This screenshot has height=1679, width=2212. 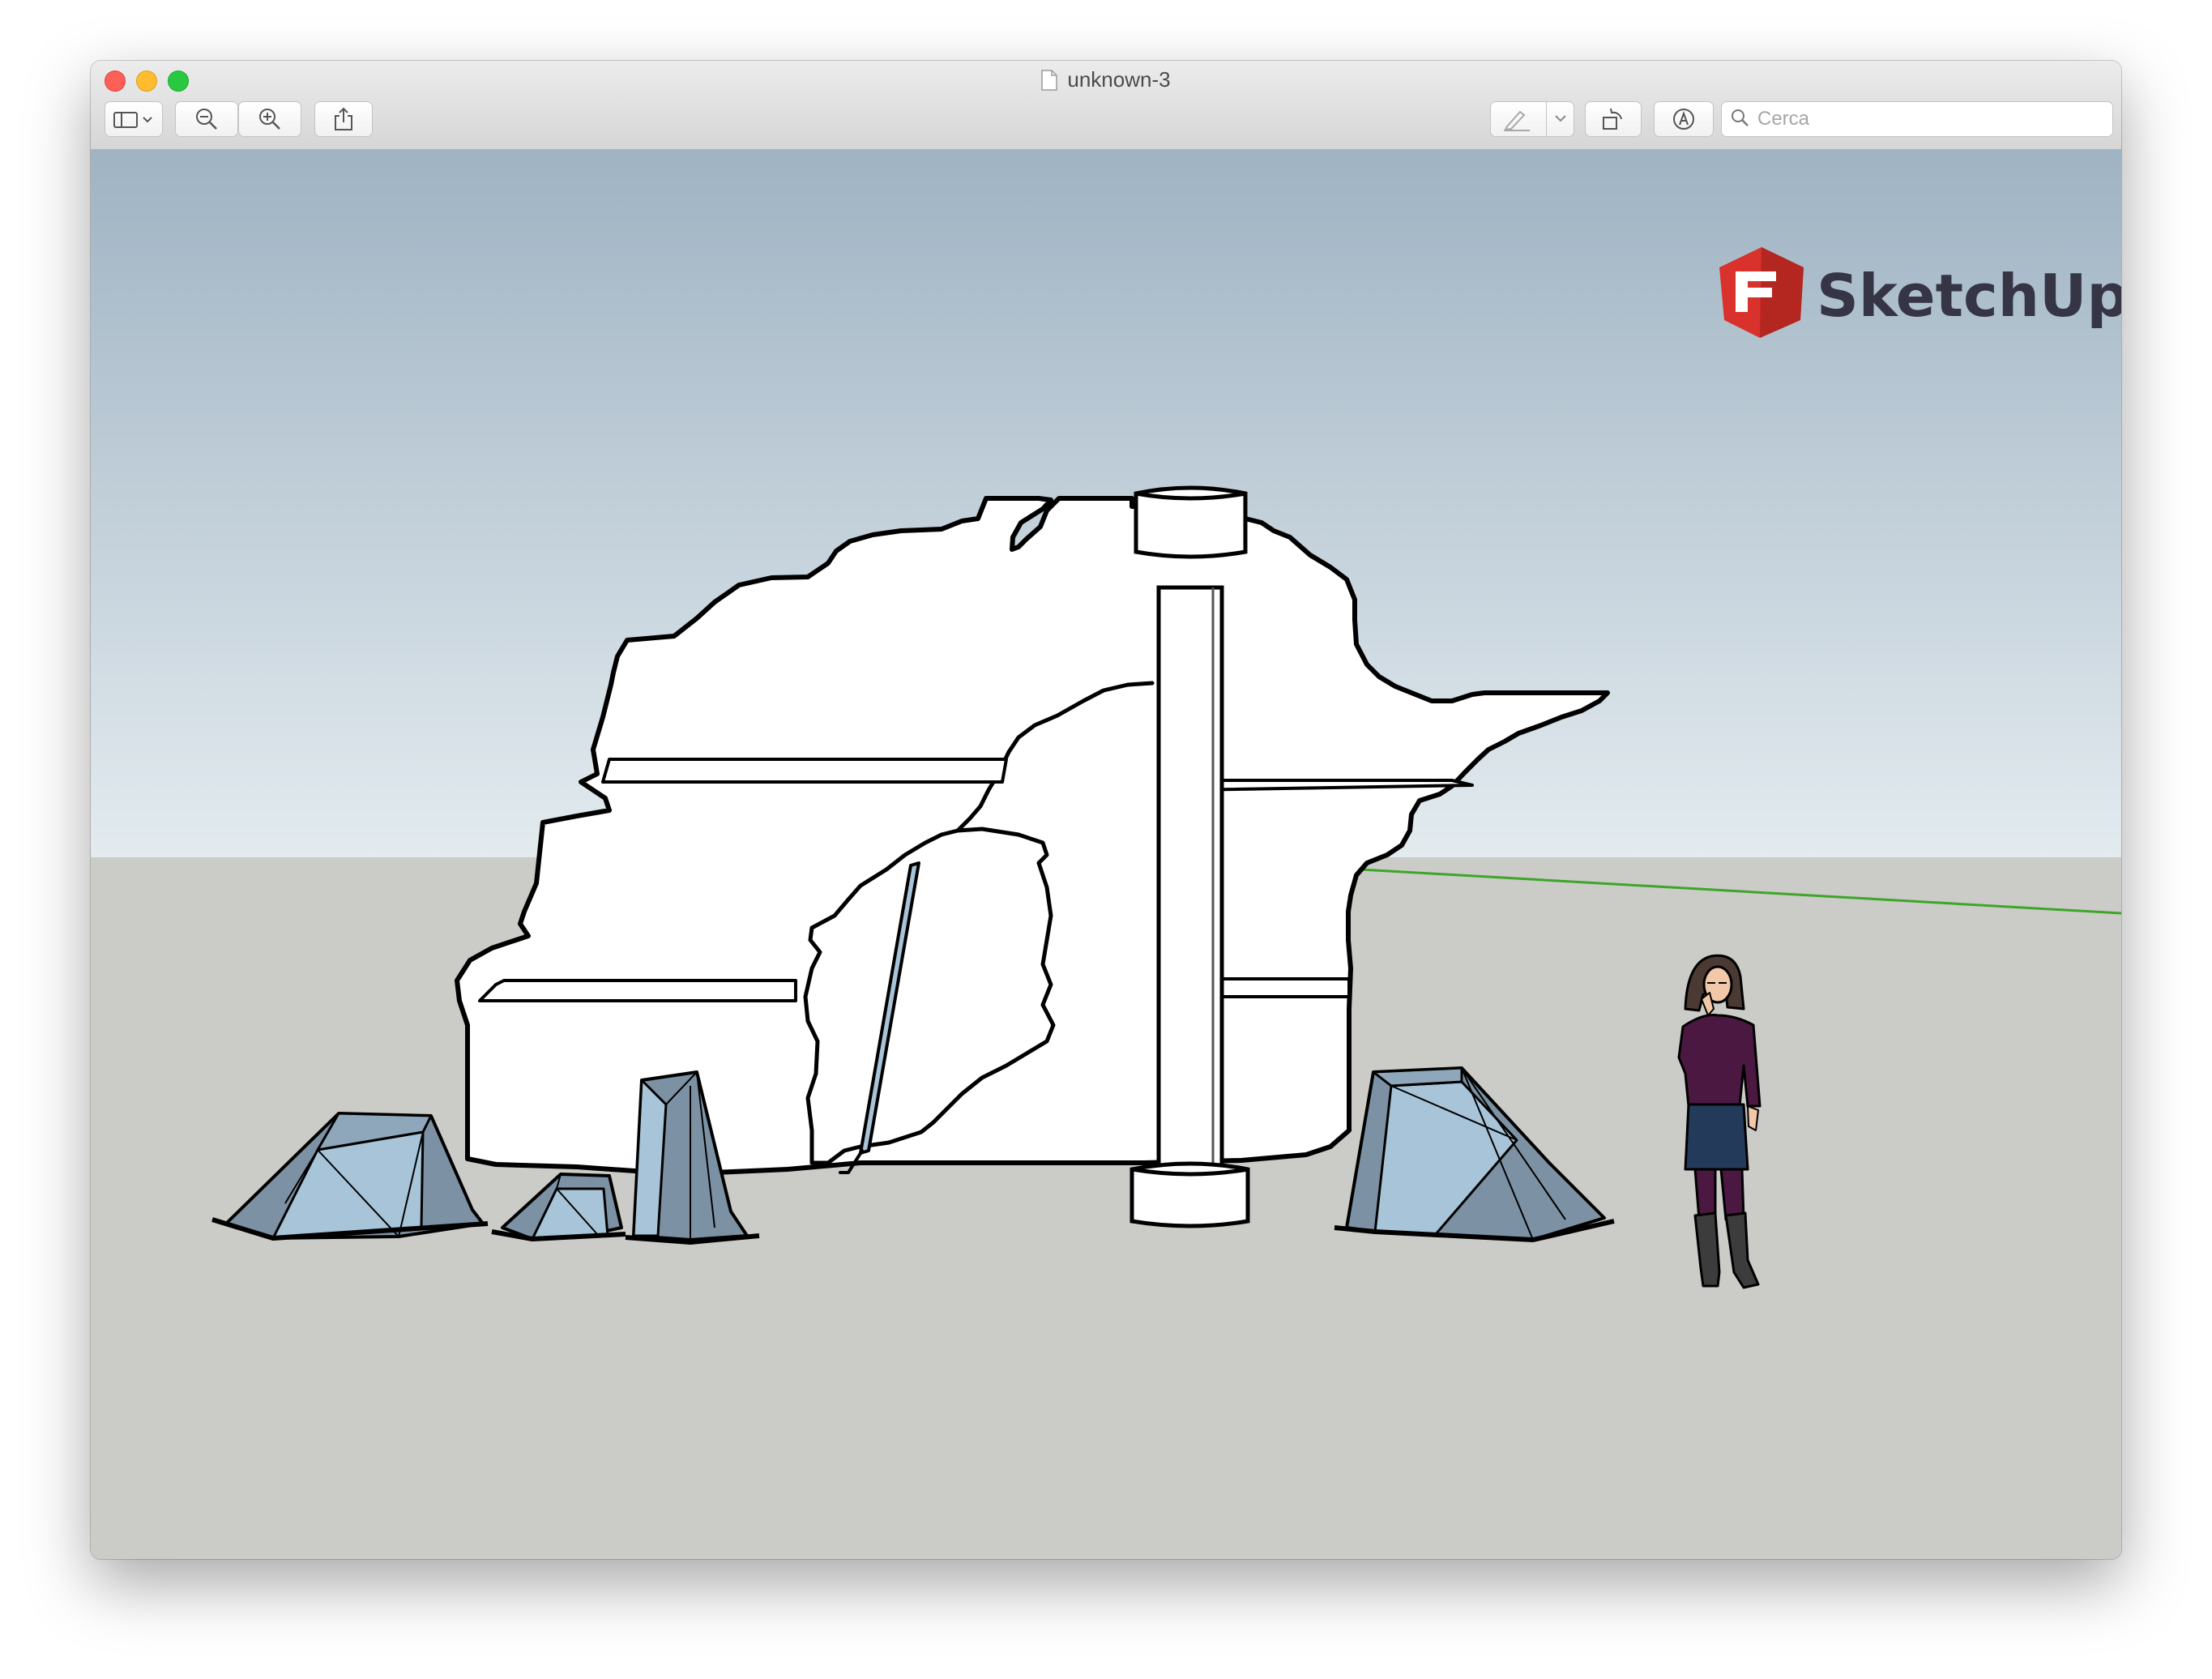 I want to click on sidebar-toggle-button, so click(x=134, y=119).